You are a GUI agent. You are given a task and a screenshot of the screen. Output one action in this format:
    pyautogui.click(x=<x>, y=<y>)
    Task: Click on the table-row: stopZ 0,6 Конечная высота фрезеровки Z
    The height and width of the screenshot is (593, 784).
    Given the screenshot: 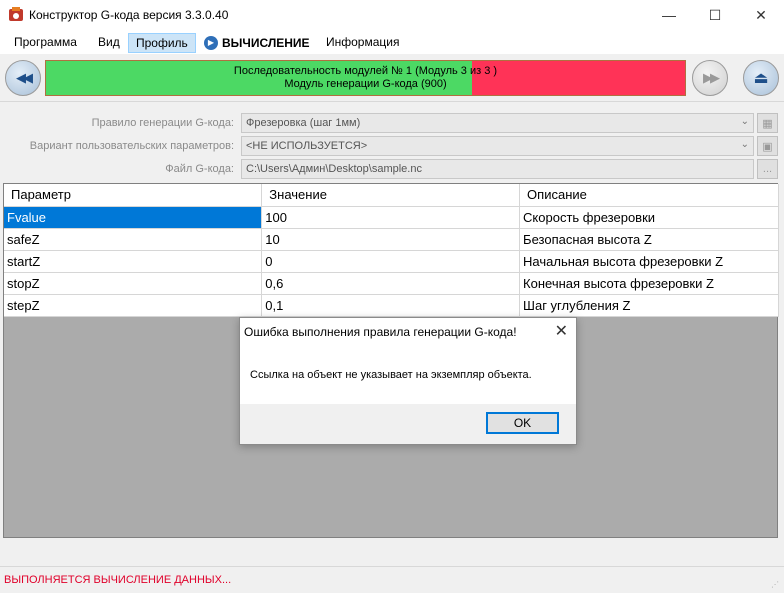 What is the action you would take?
    pyautogui.click(x=391, y=283)
    